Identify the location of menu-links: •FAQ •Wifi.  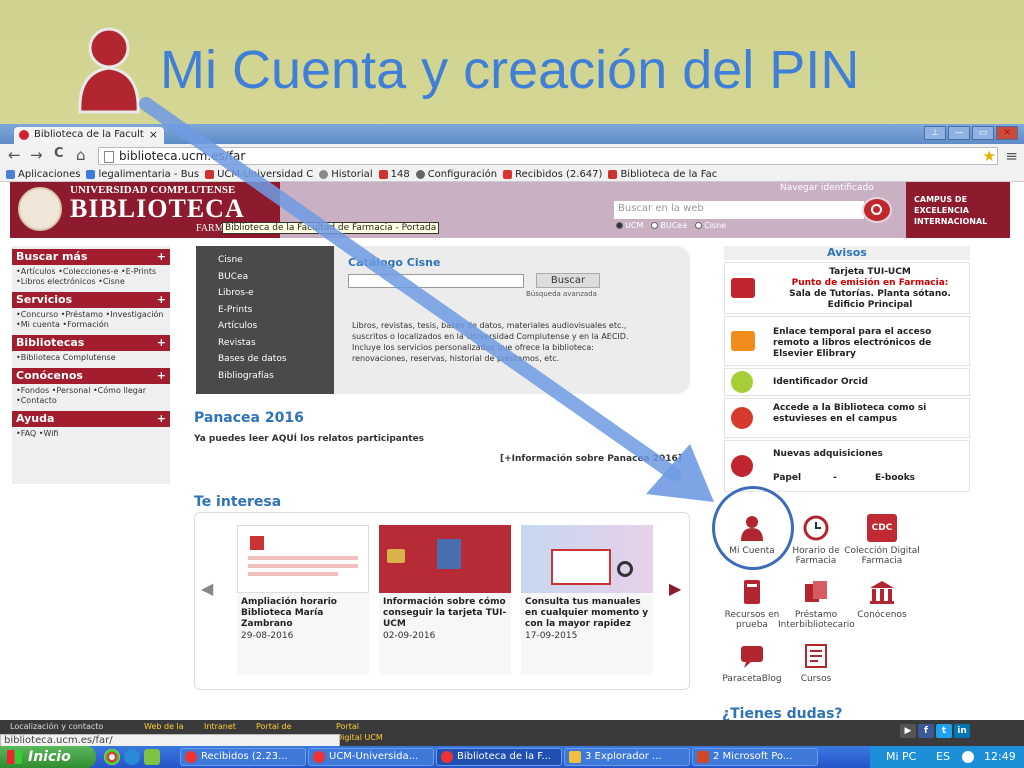
(91, 434).